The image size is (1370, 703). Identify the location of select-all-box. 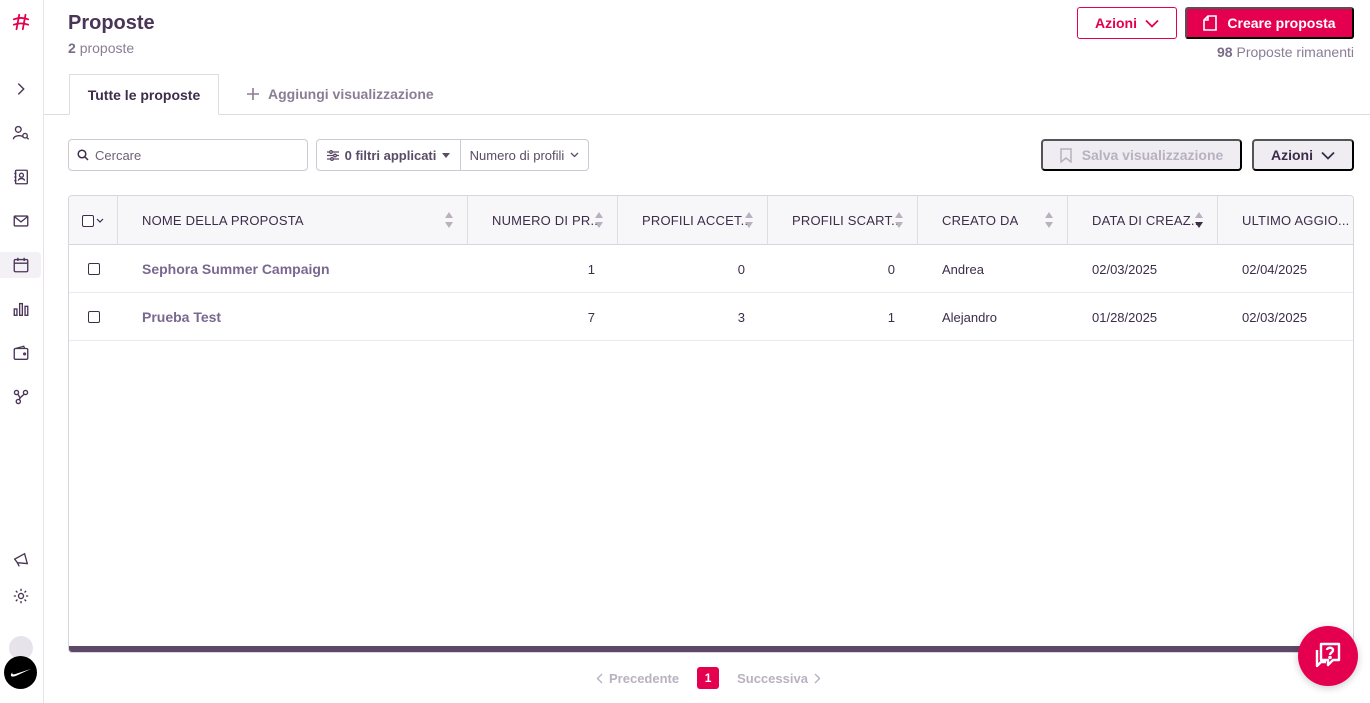
(88, 220).